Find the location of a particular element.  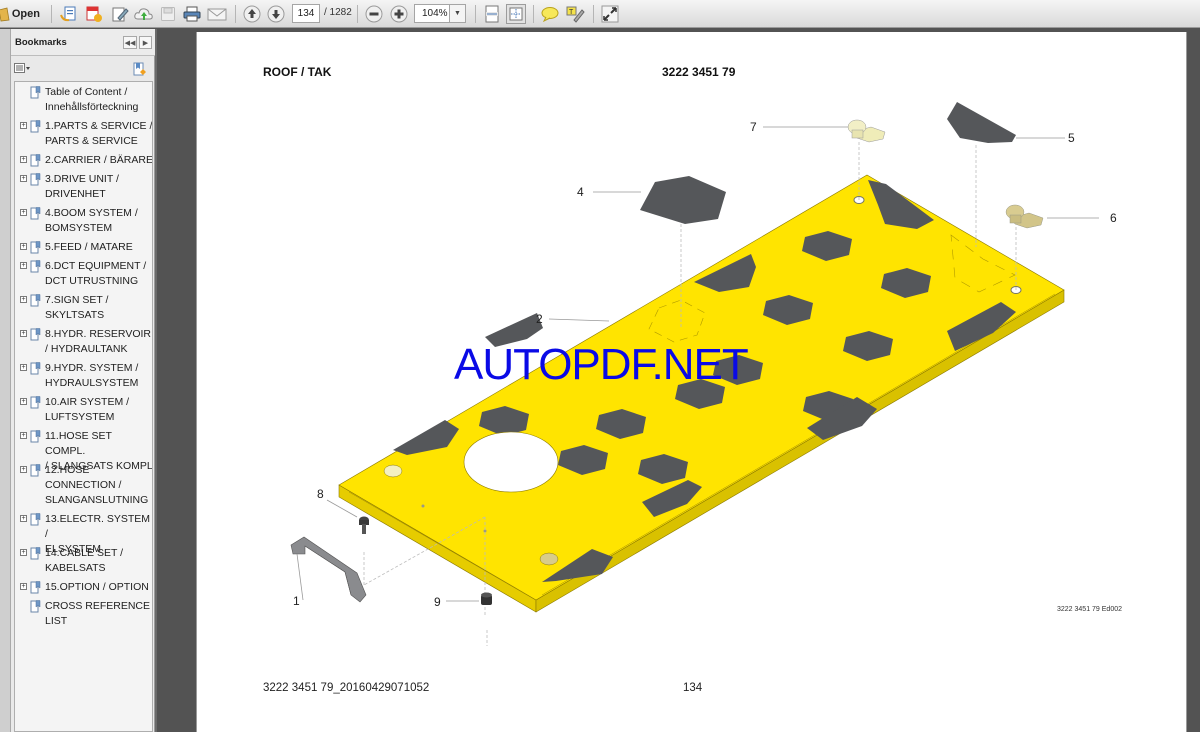

bookmark-item: CROSS REFERENCE LIST is located at coordinates (83, 614).